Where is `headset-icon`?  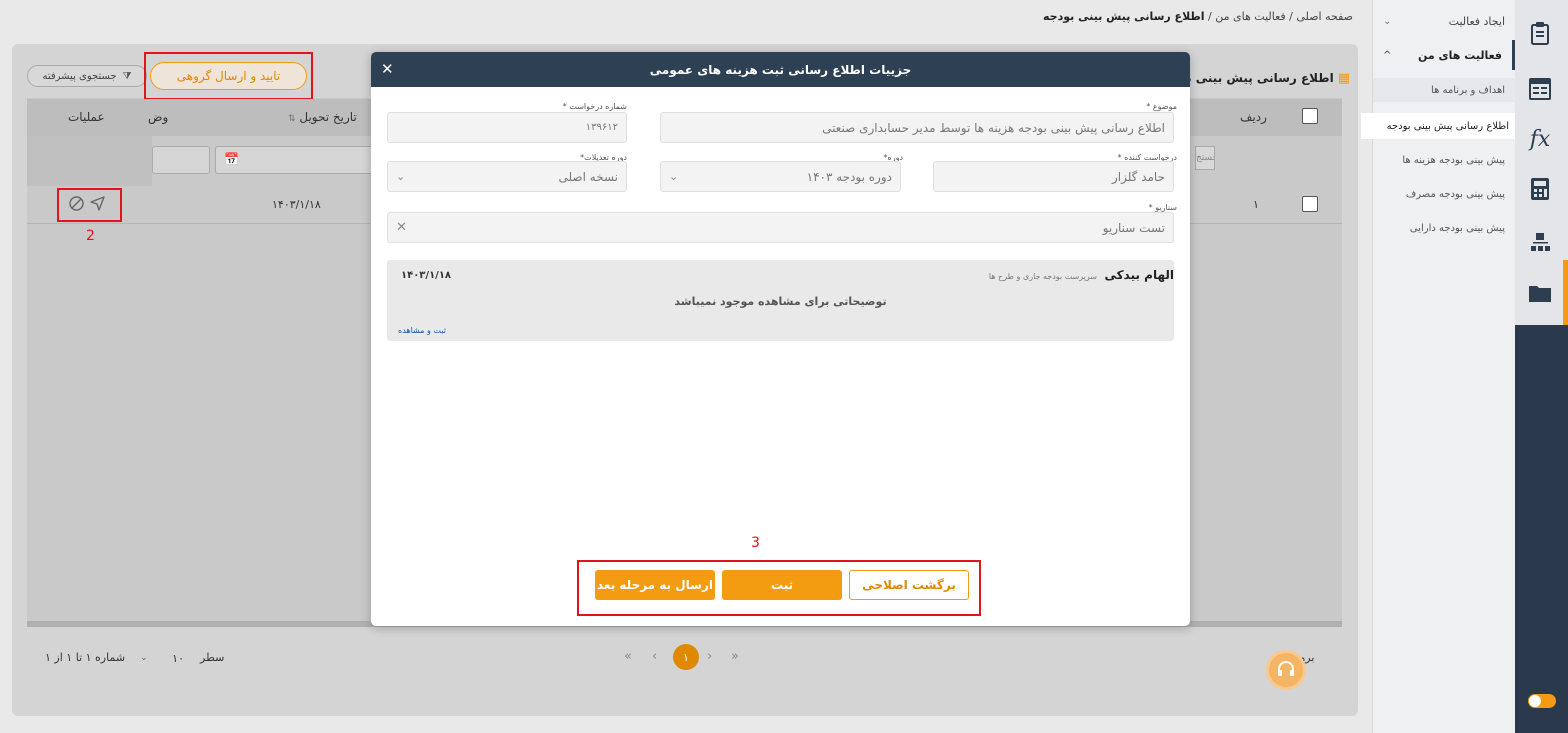 headset-icon is located at coordinates (1286, 670).